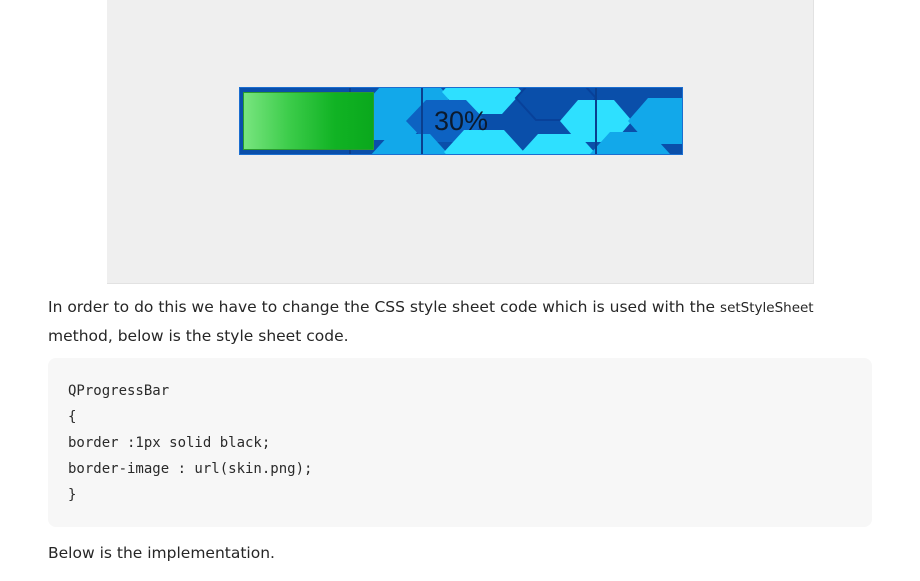 This screenshot has width=920, height=581. I want to click on code-line: QProgressBar, so click(119, 391).